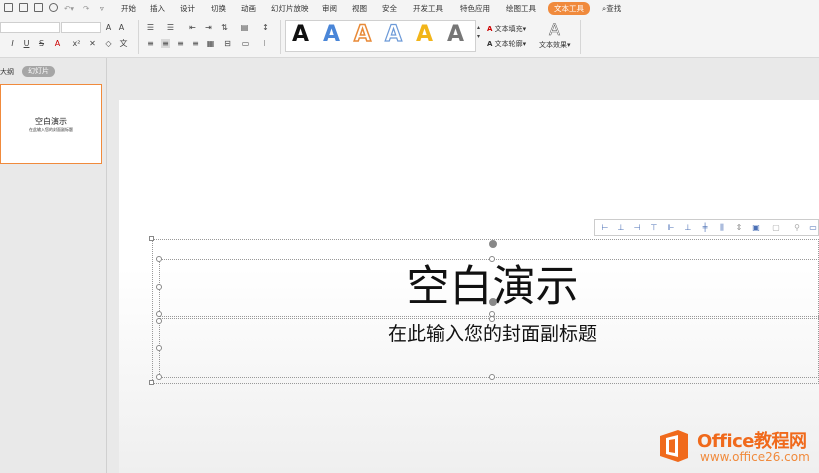 This screenshot has width=819, height=473. What do you see at coordinates (290, 9) in the screenshot?
I see `tab-slideshow: 幻灯片放映` at bounding box center [290, 9].